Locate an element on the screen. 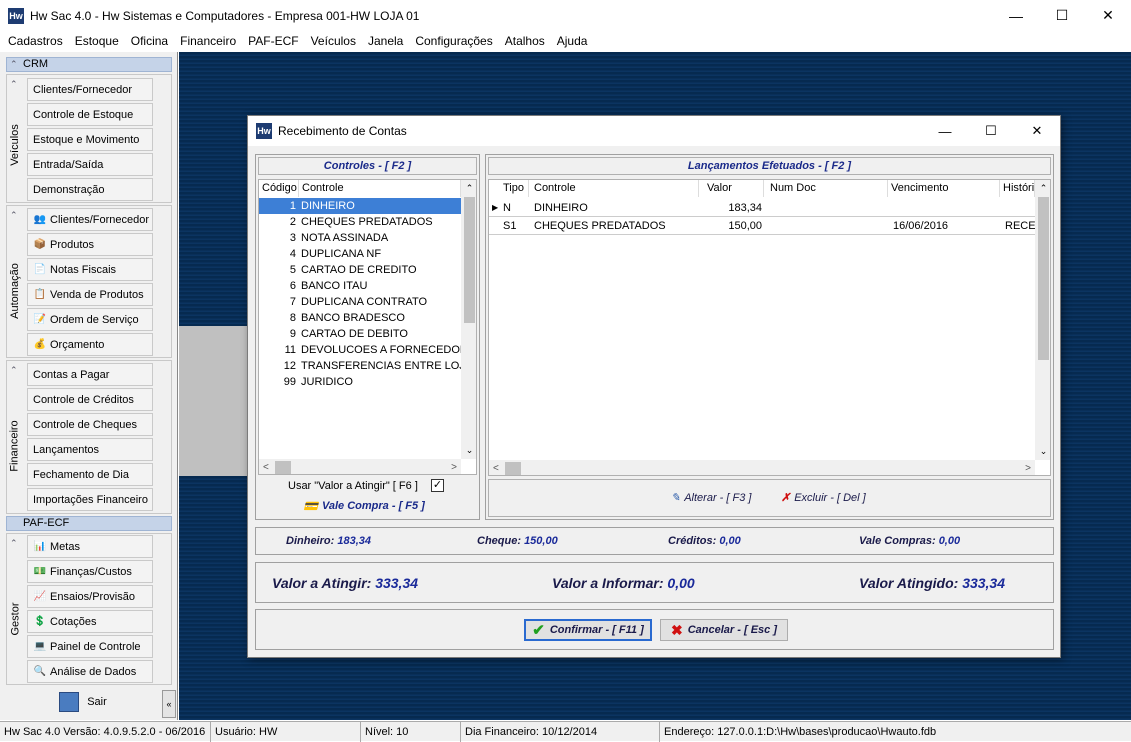  cell-controle: DEVOLUCOES A FORNECEDOF is located at coordinates (381, 350).